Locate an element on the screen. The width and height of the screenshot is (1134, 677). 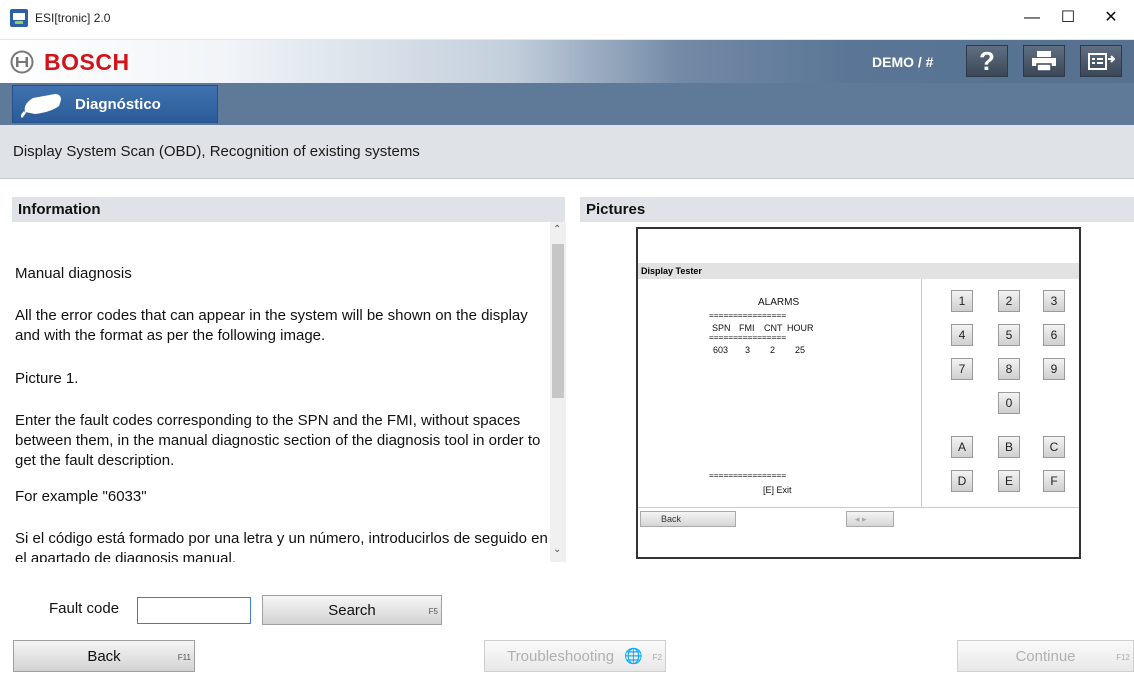
minimize-button: — is located at coordinates (1032, 18).